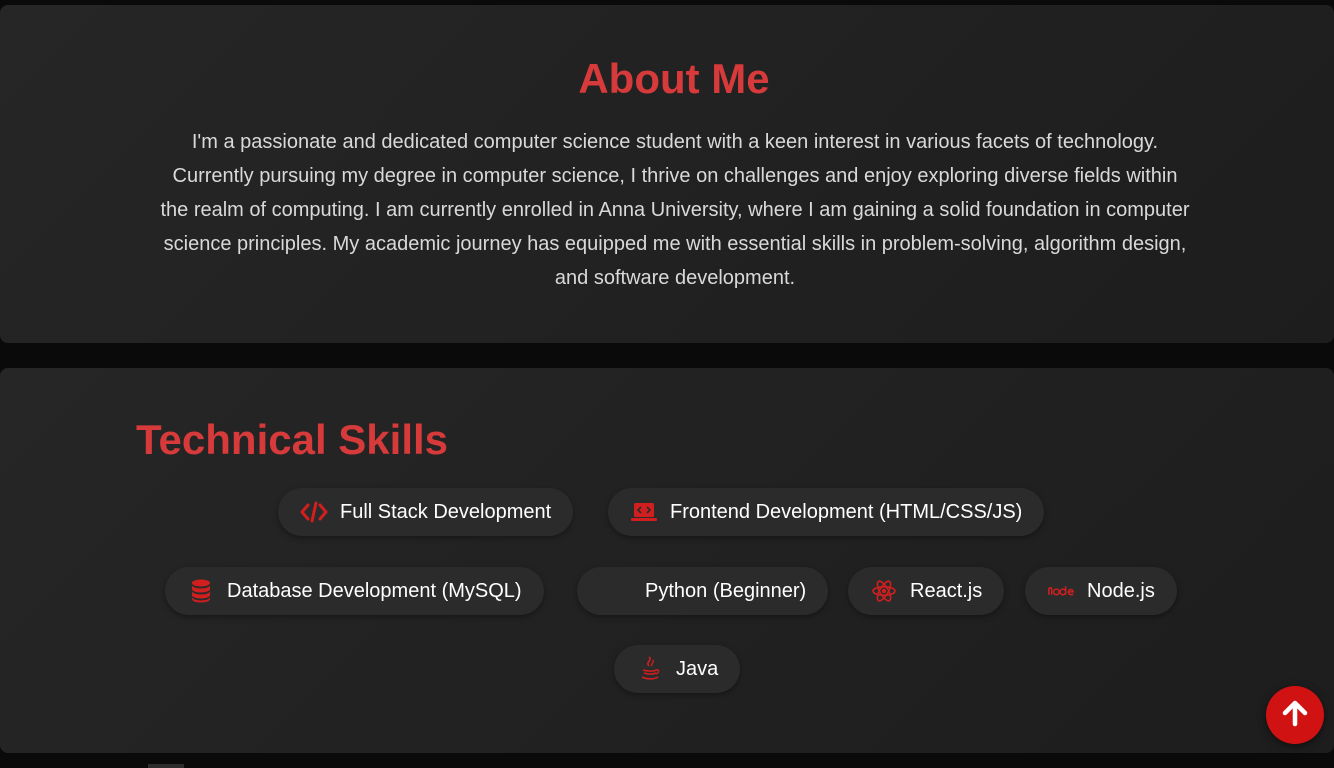 The height and width of the screenshot is (768, 1334). What do you see at coordinates (697, 668) in the screenshot?
I see `skill-label: Java` at bounding box center [697, 668].